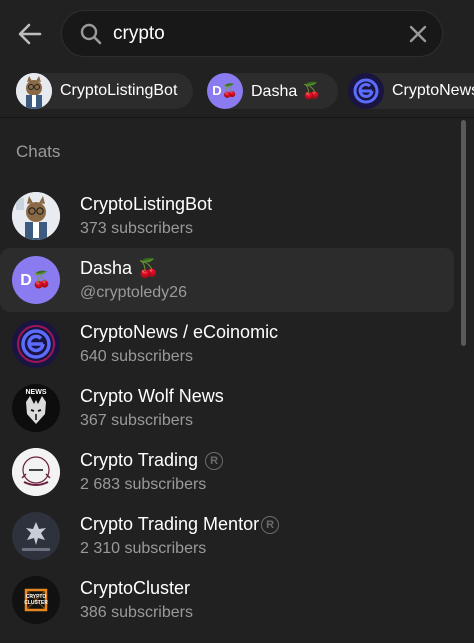 This screenshot has height=643, width=474. I want to click on chat-subtitle: 373 subscribers, so click(136, 228).